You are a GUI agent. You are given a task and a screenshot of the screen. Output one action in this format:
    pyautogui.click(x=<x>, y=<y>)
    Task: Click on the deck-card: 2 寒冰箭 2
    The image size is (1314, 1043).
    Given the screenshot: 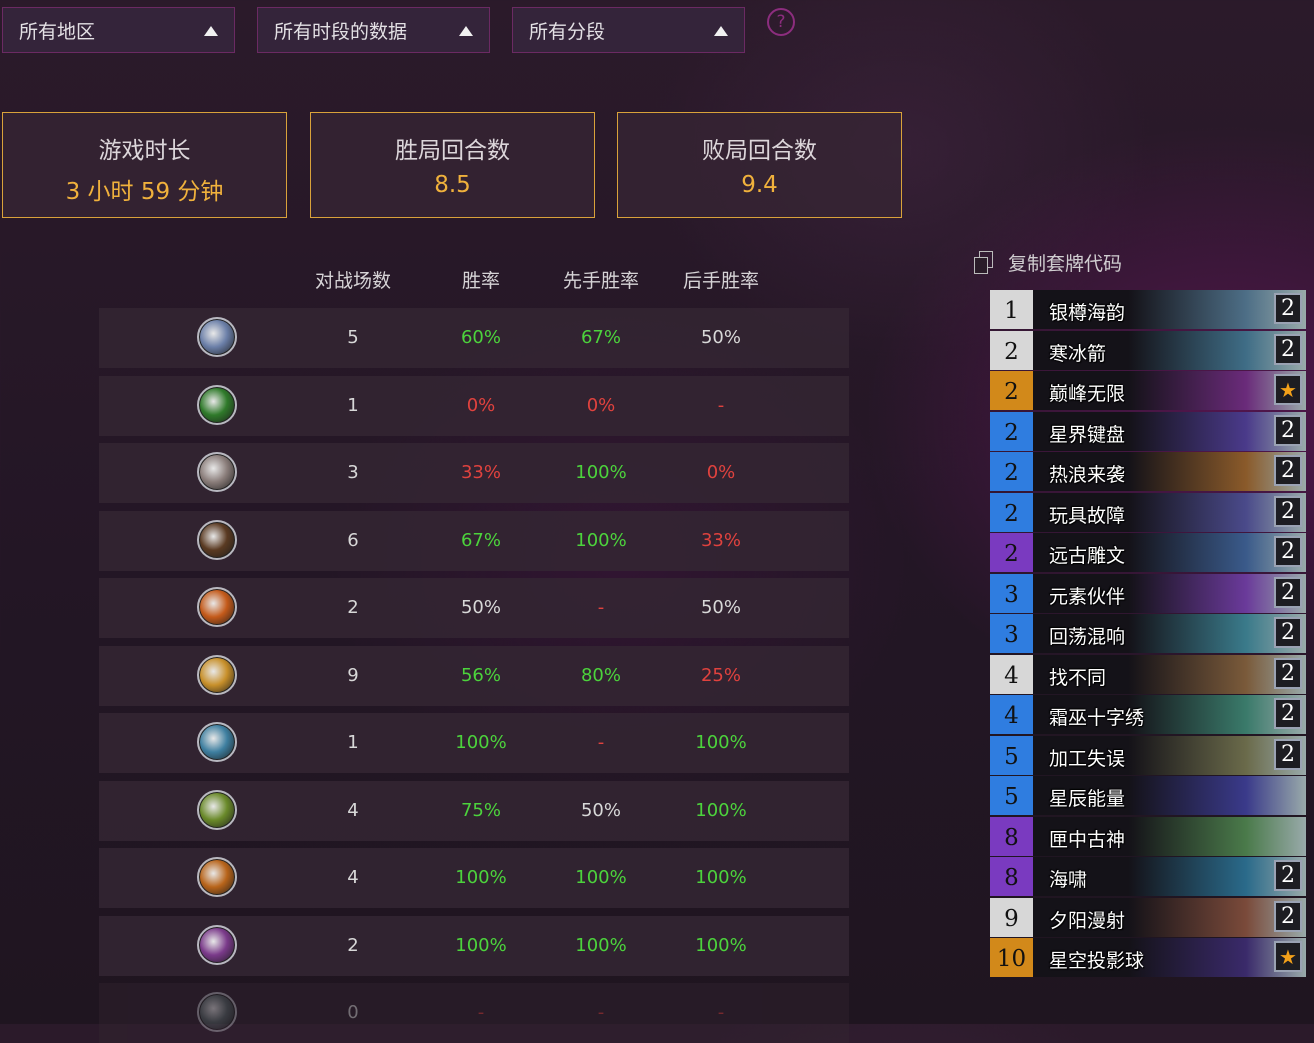 What is the action you would take?
    pyautogui.click(x=1148, y=350)
    